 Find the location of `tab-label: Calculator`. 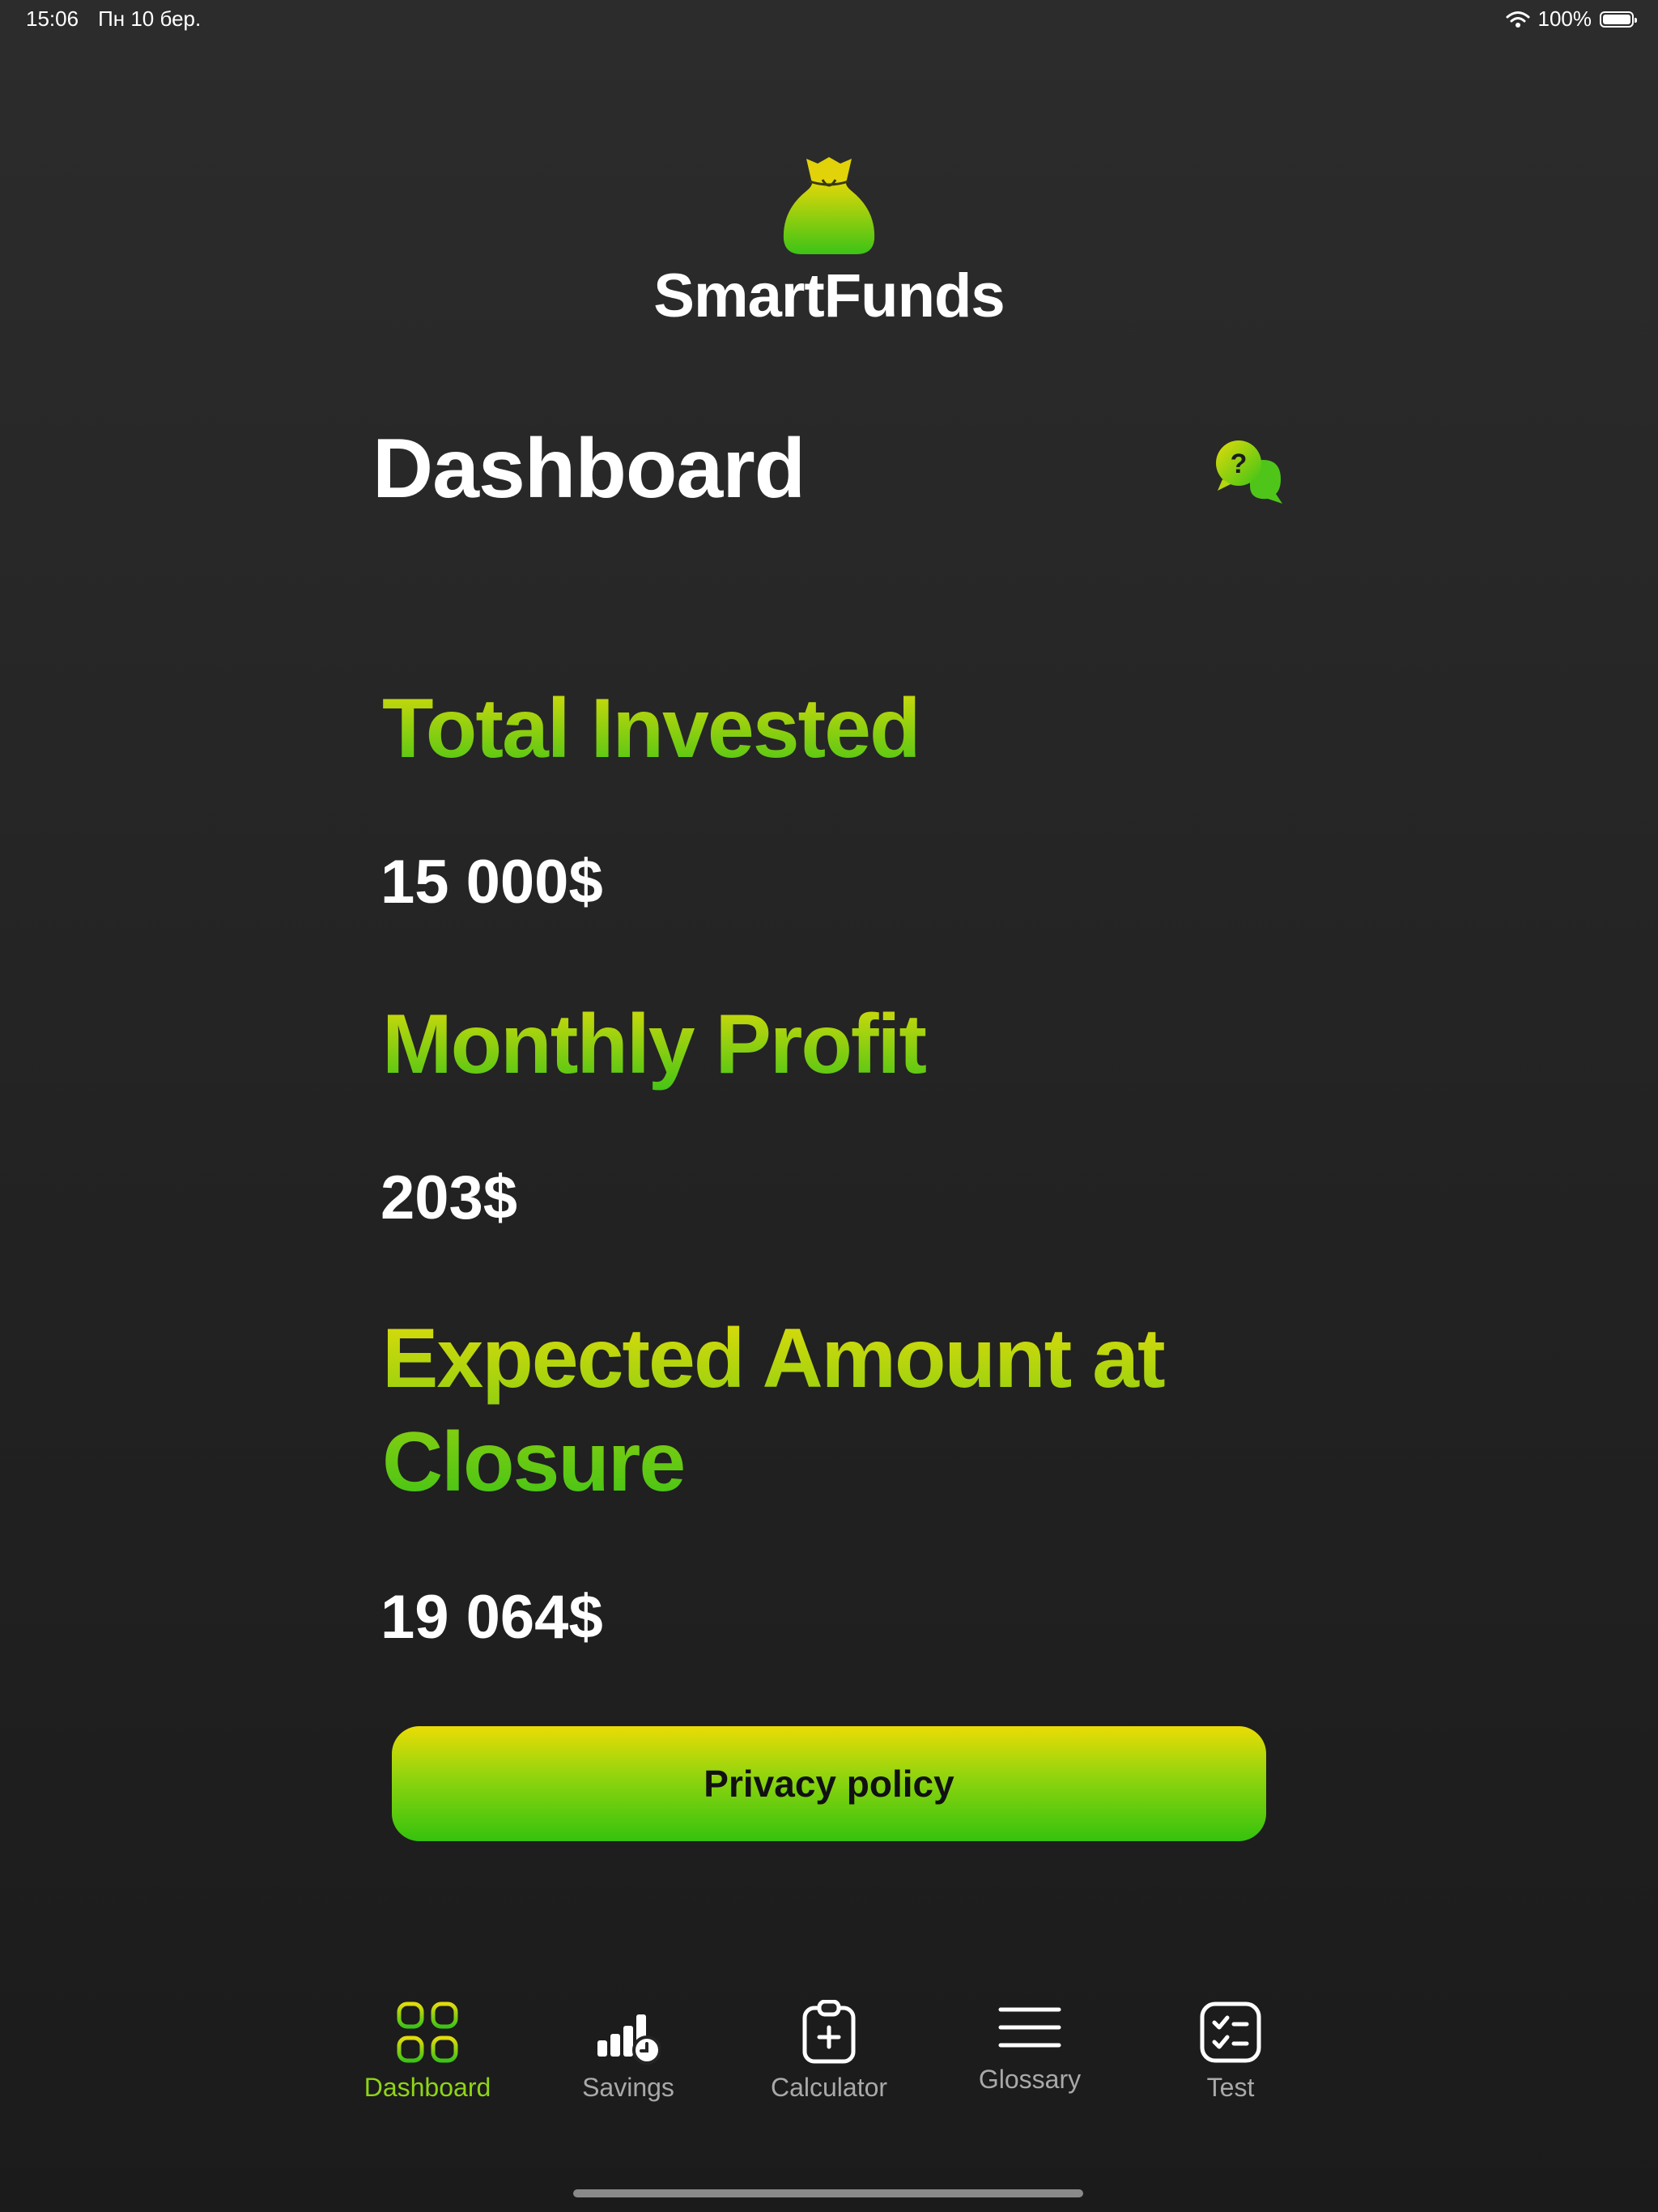

tab-label: Calculator is located at coordinates (829, 2087).